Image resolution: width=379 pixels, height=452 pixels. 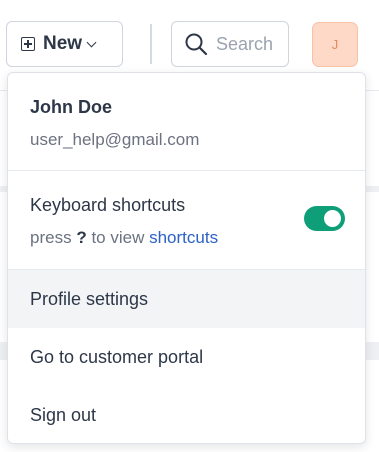 I want to click on keyboard-shortcuts-toggle, so click(x=324, y=218).